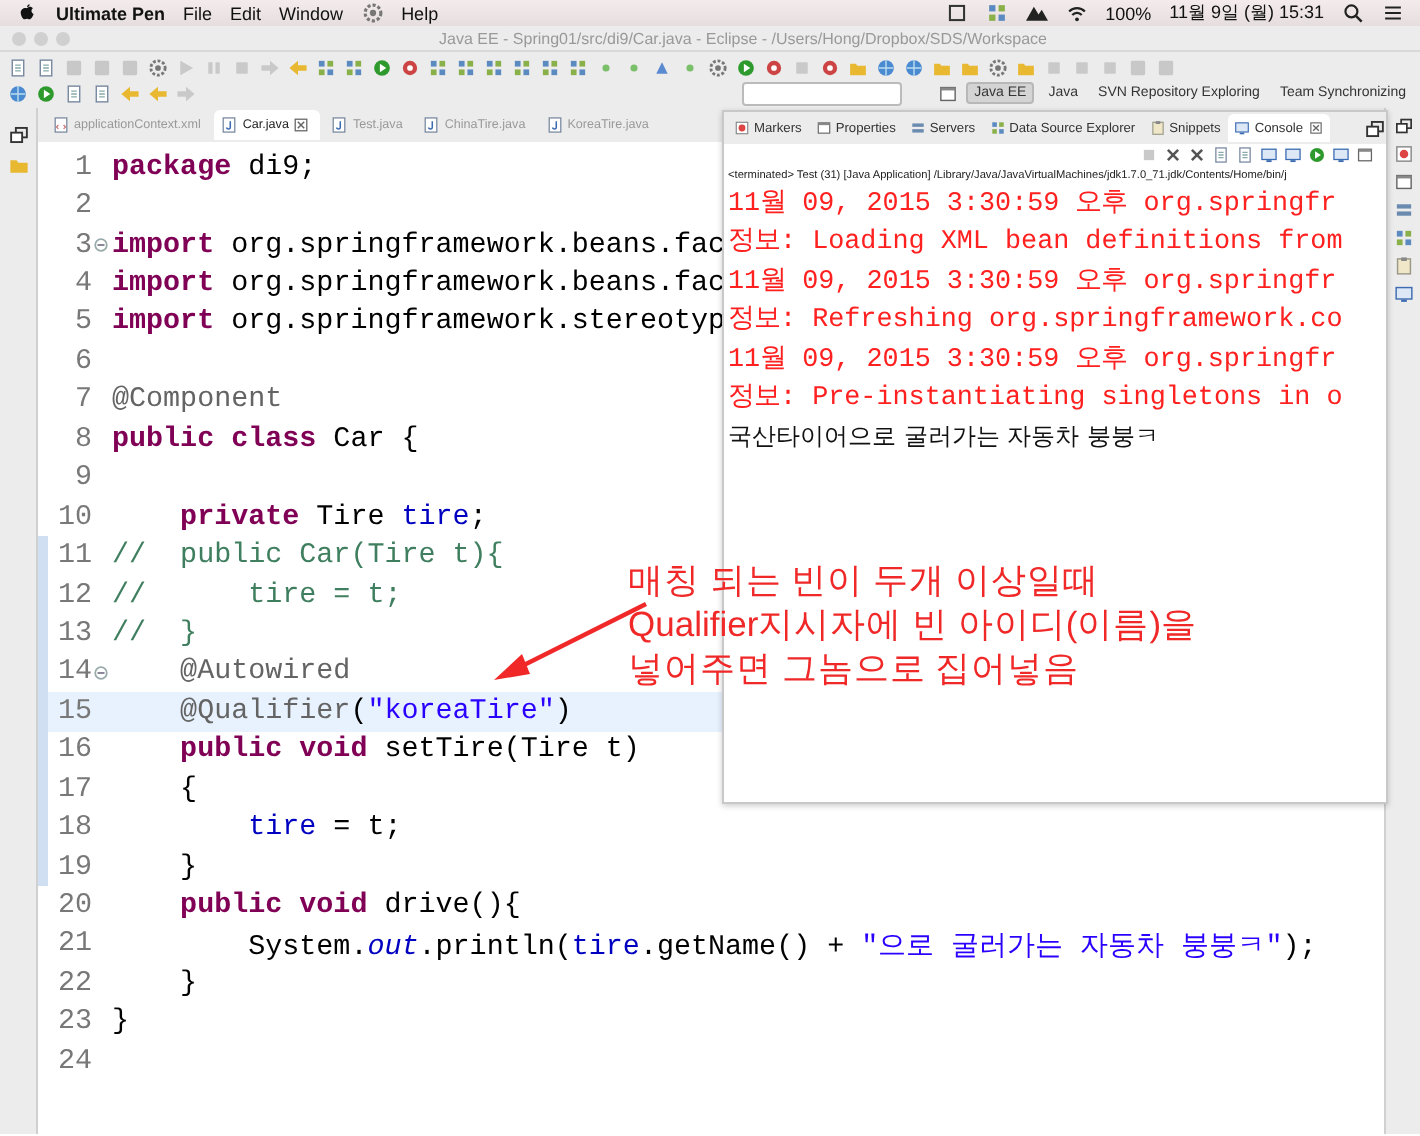  I want to click on line-number: 11, so click(73, 556).